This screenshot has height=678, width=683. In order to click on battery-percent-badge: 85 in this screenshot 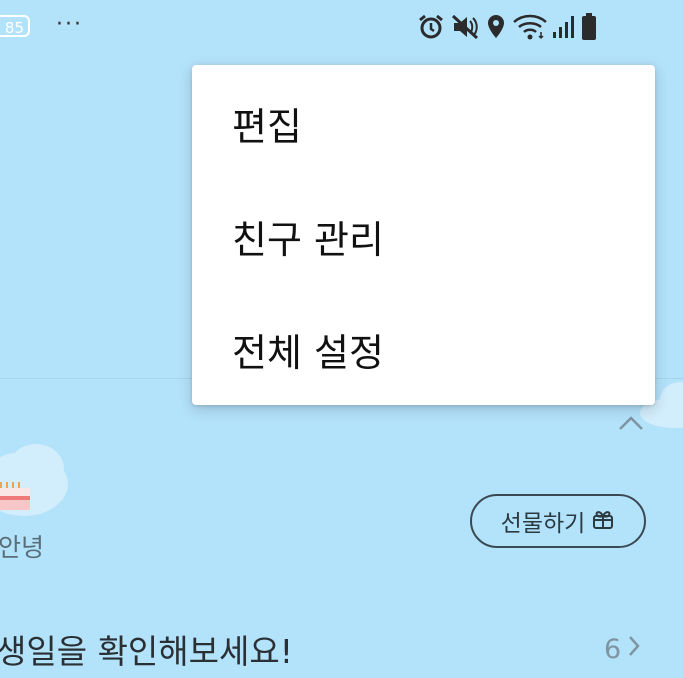, I will do `click(15, 26)`.